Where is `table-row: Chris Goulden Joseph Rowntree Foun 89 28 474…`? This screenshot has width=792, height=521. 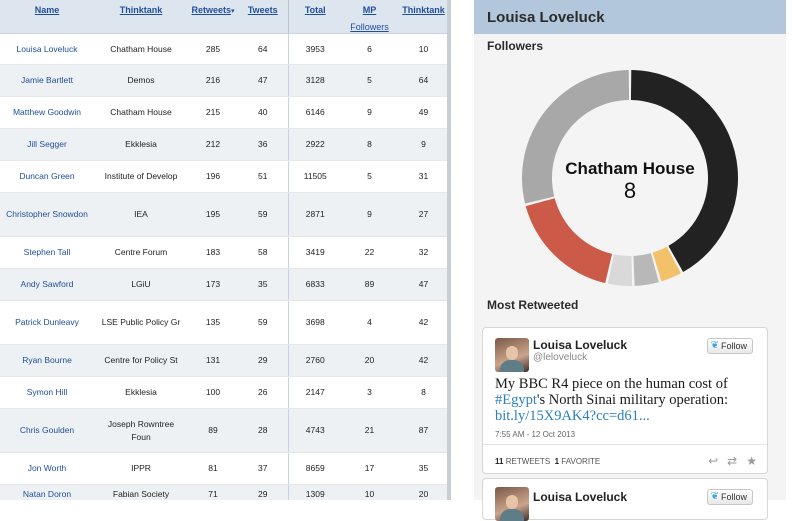
table-row: Chris Goulden Joseph Rowntree Foun 89 28 474… is located at coordinates (225, 430).